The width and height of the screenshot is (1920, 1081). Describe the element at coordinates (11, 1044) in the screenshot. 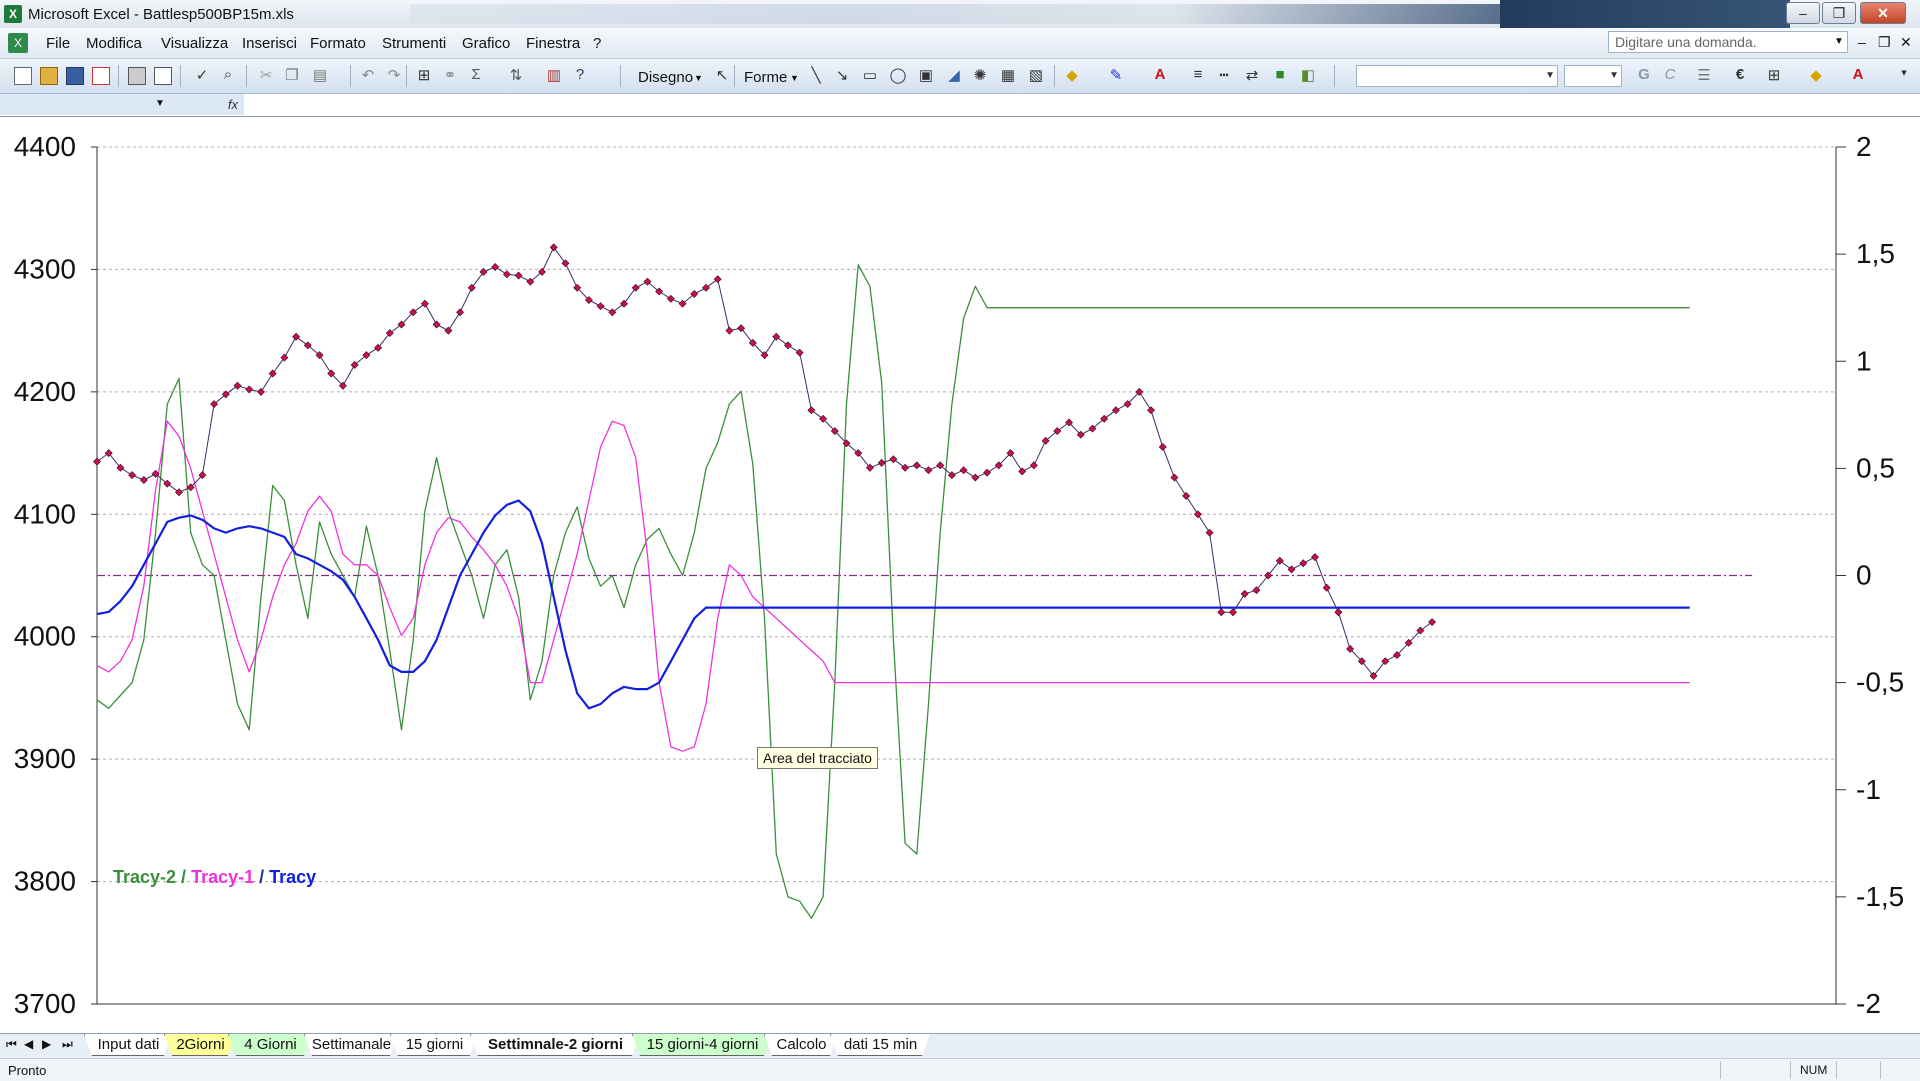

I see `first-sheet-icon: ⏮` at that location.